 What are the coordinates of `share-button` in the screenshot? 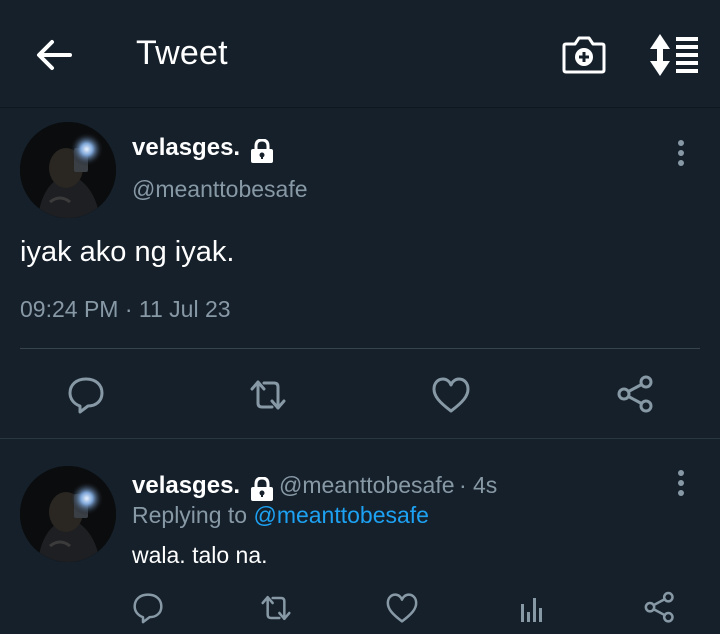 It's located at (636, 395).